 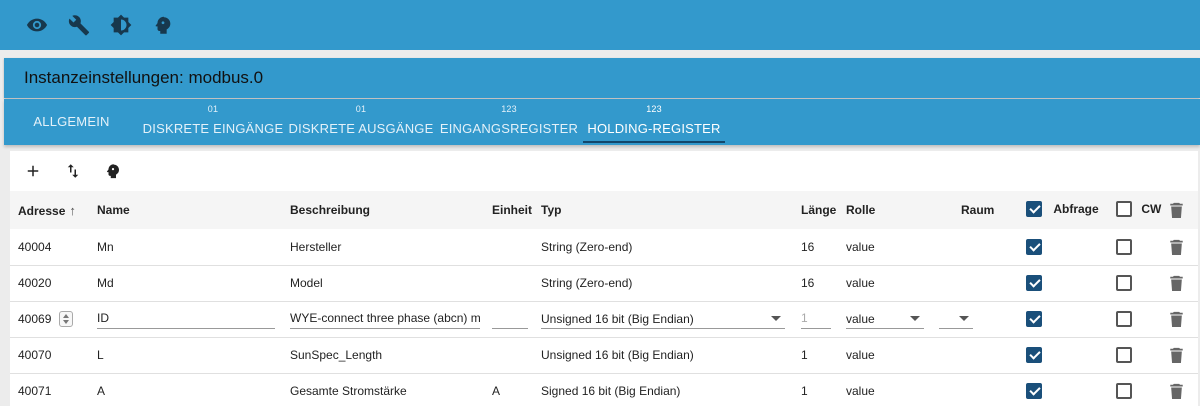 I want to click on cell-type: Unsigned 16 bit (Big Endian), so click(x=663, y=355).